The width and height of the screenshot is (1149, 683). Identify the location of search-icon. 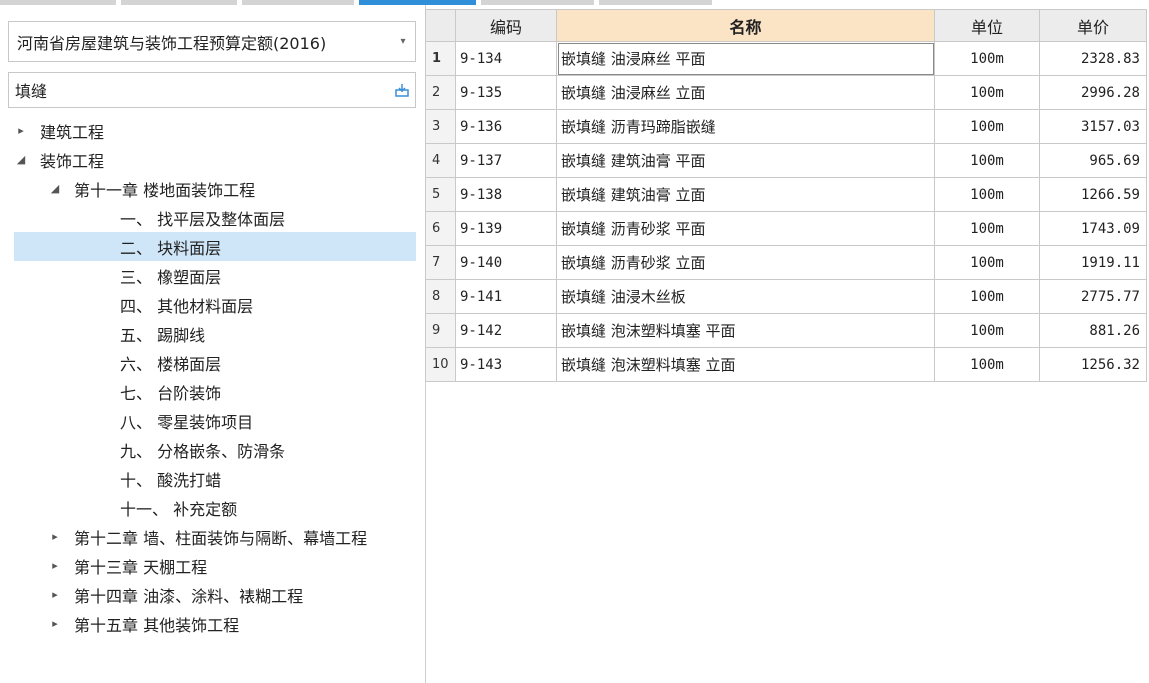
(402, 90).